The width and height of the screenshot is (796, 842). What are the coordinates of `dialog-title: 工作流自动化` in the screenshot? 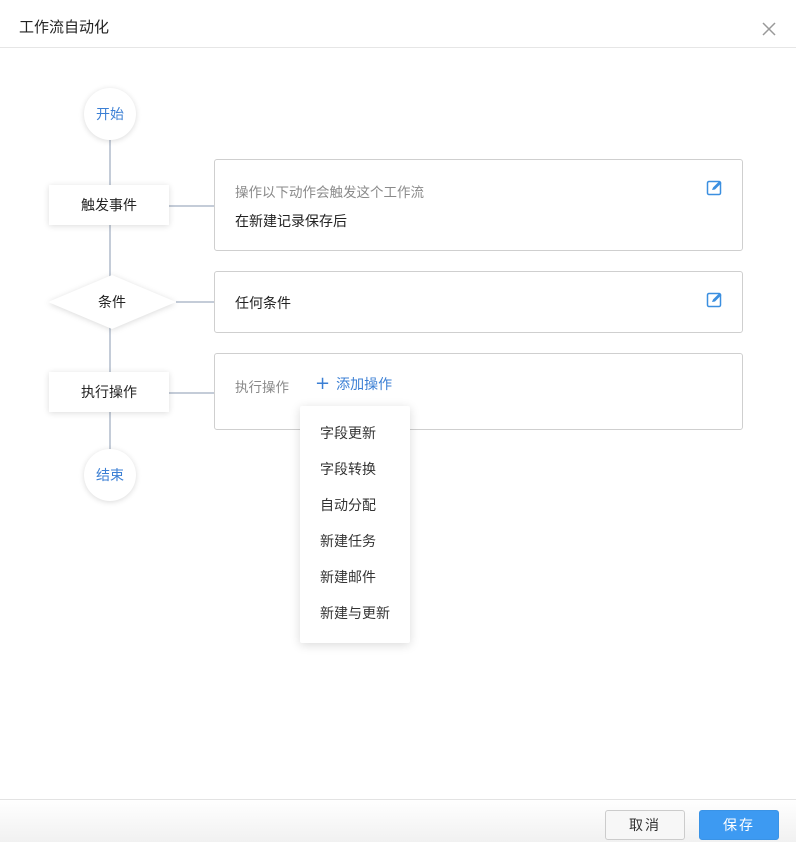 It's located at (64, 27).